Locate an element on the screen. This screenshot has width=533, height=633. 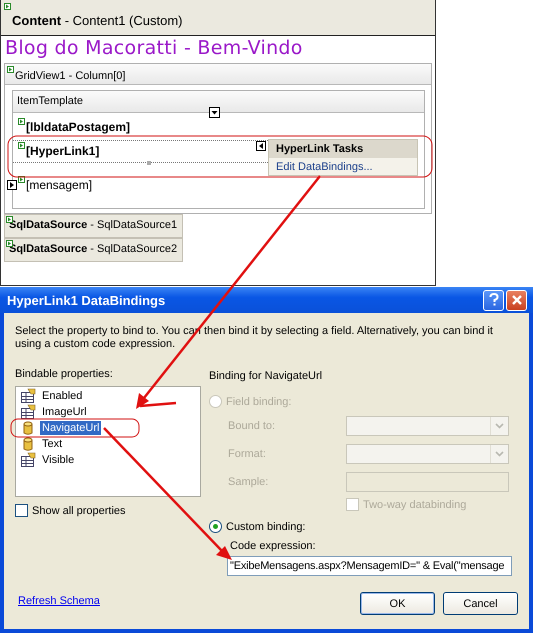
resize-handle is located at coordinates (149, 163).